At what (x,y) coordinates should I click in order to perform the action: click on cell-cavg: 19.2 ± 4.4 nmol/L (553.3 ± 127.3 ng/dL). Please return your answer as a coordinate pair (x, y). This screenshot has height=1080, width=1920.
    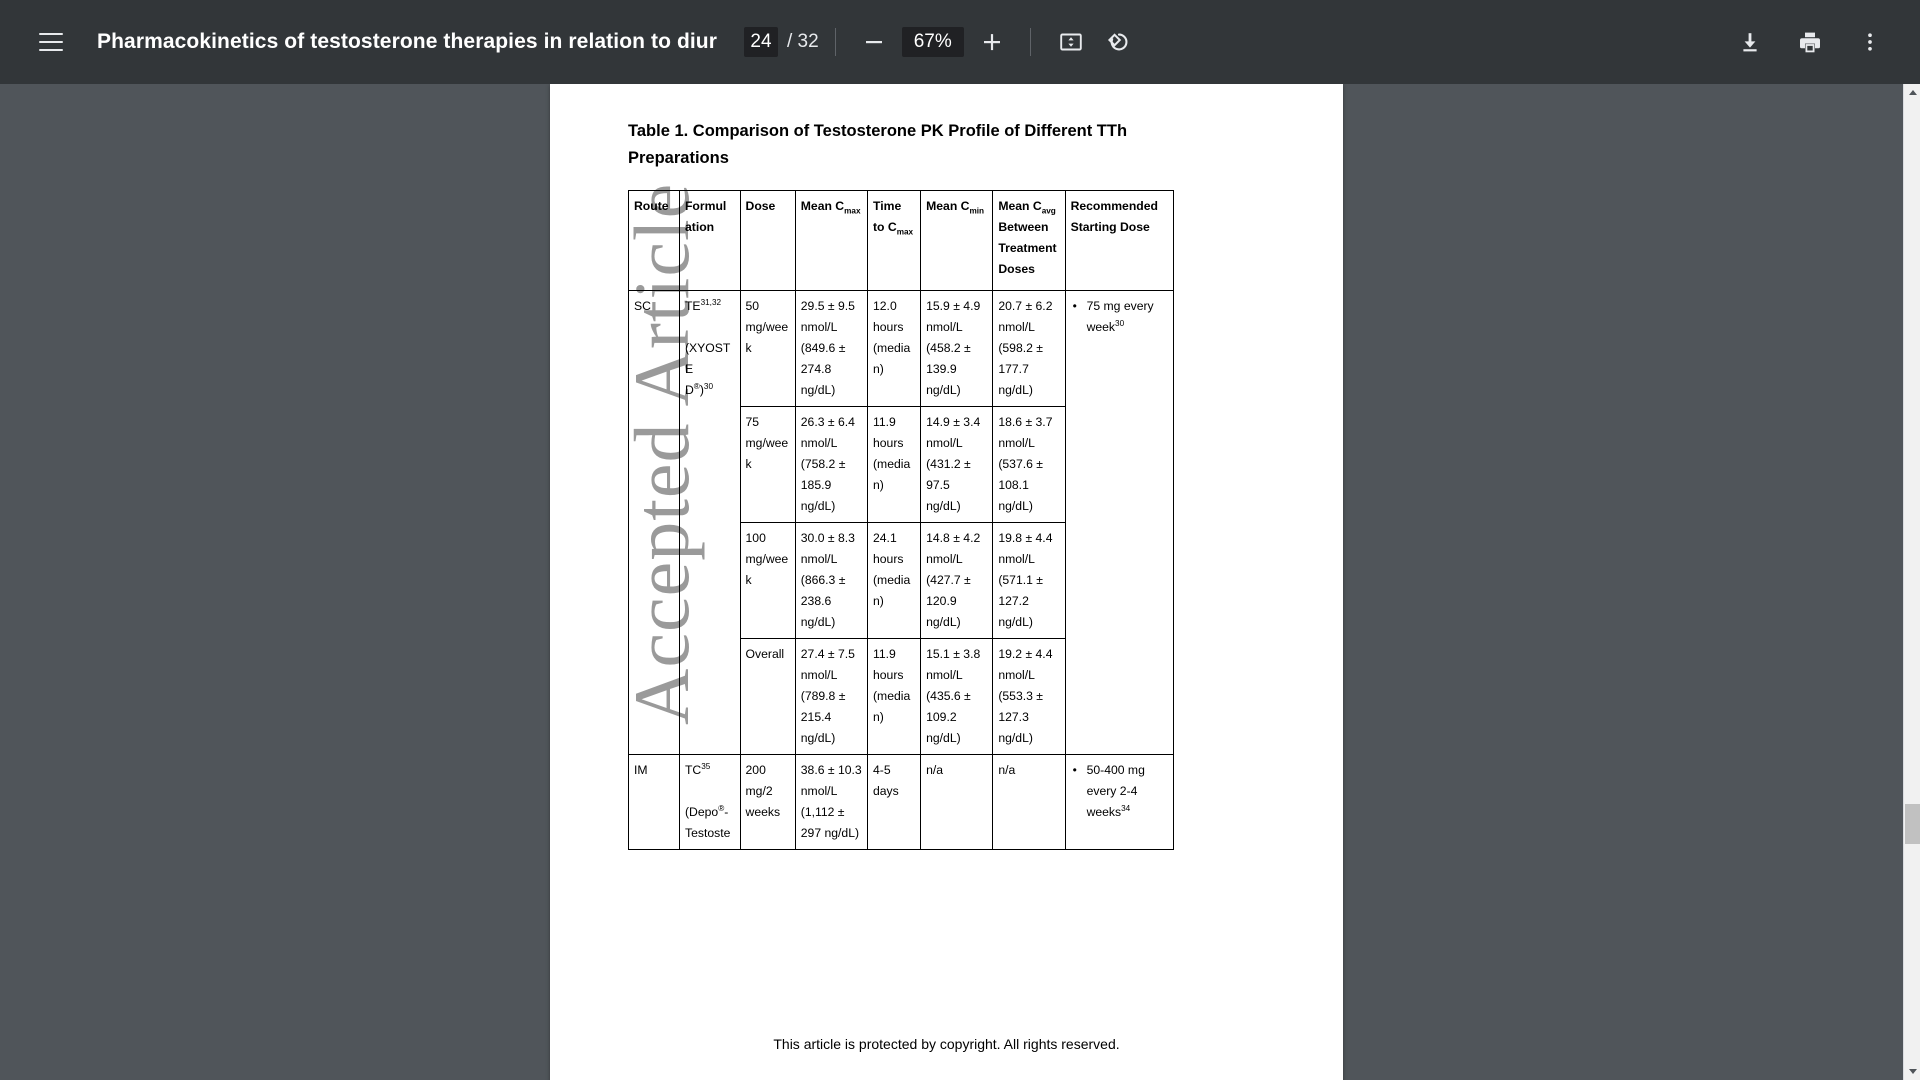
    Looking at the image, I should click on (1029, 697).